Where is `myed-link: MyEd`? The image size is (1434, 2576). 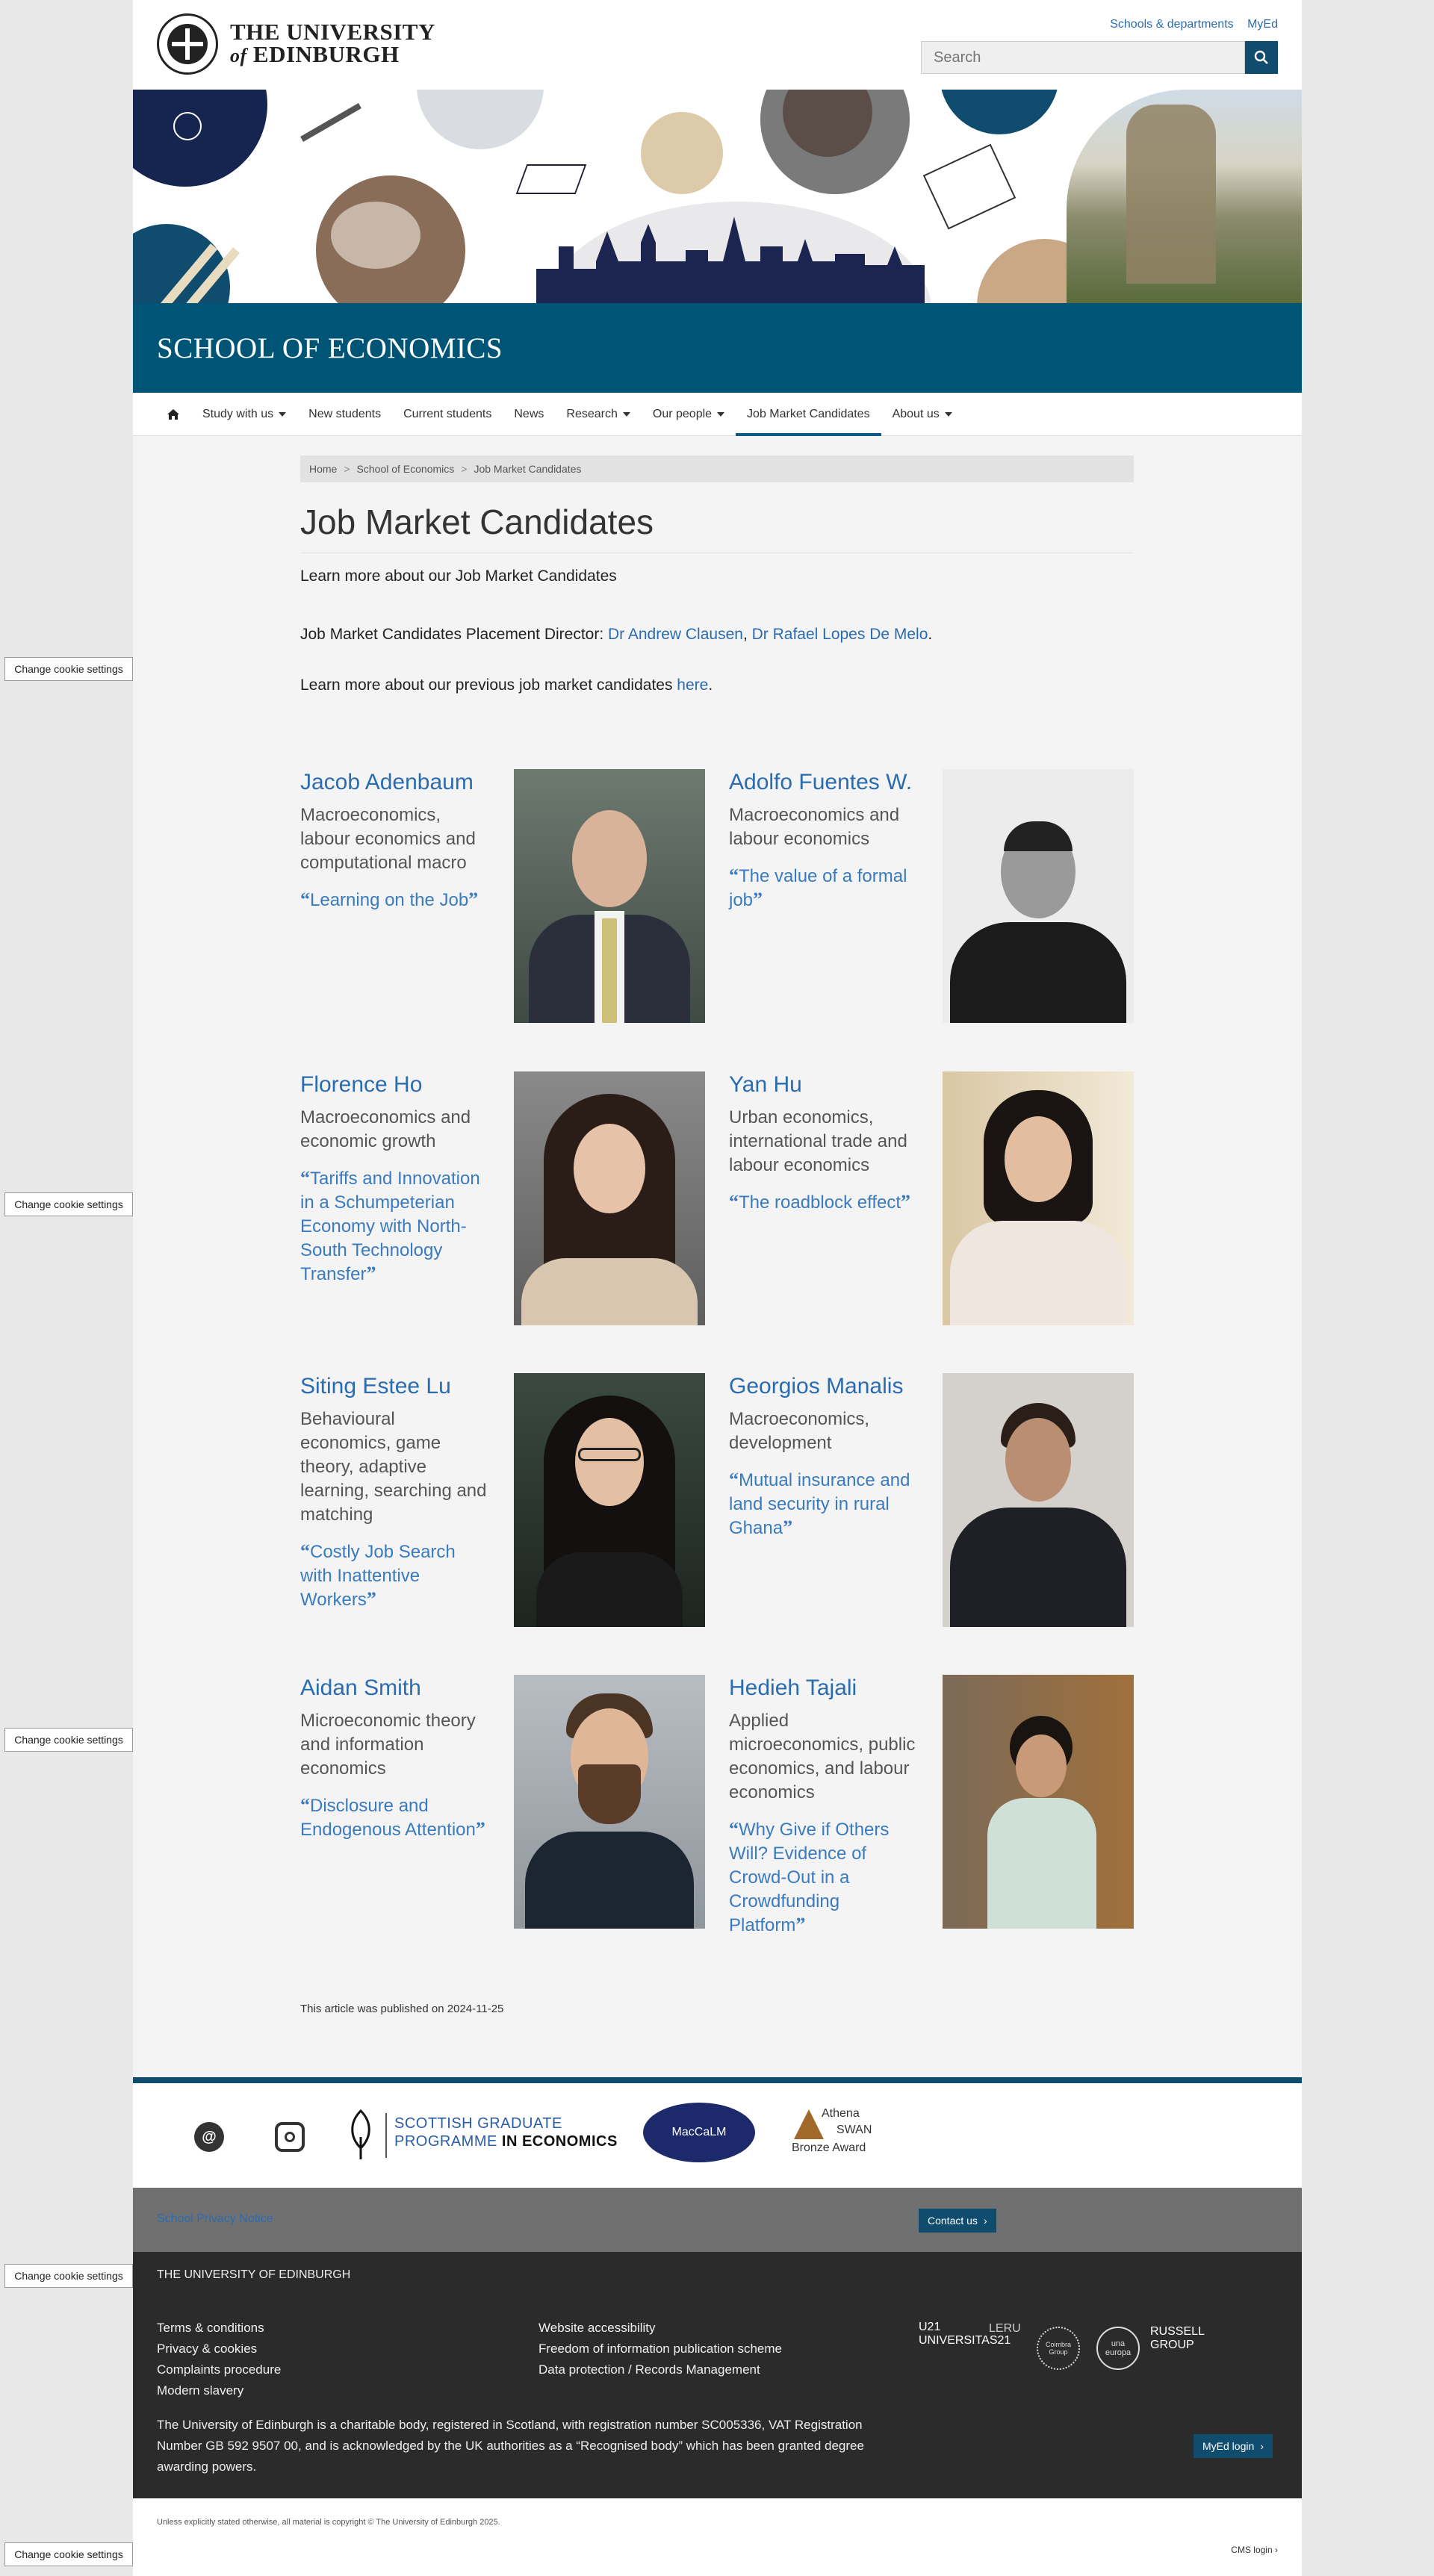 myed-link: MyEd is located at coordinates (1262, 24).